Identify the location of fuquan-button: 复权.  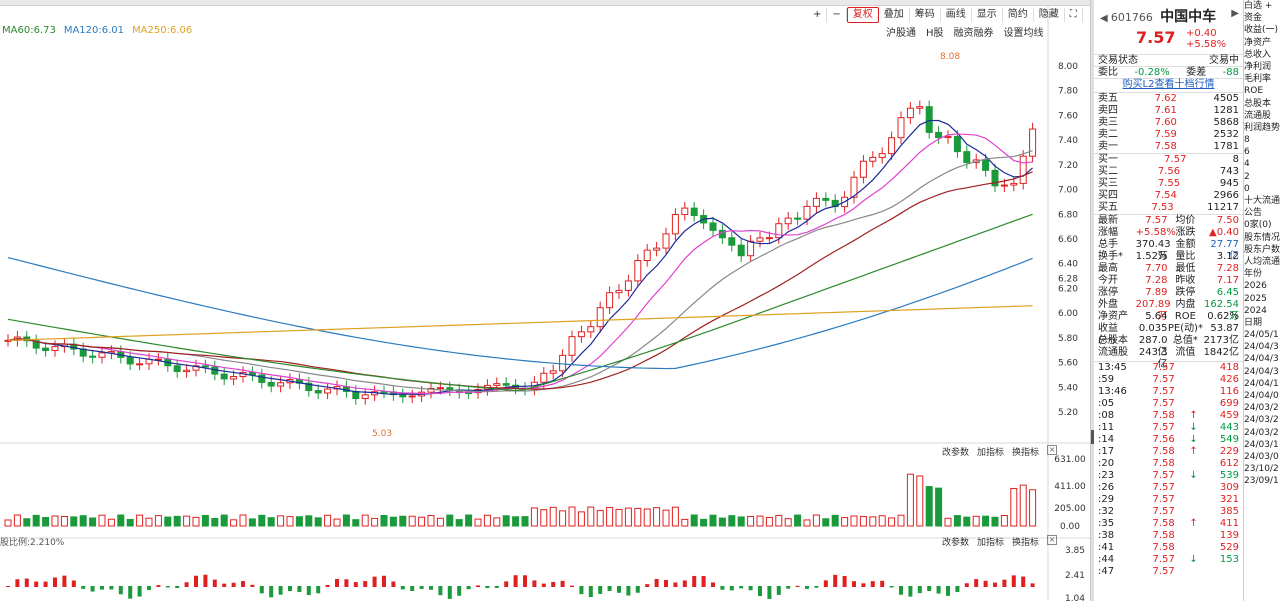
(862, 14).